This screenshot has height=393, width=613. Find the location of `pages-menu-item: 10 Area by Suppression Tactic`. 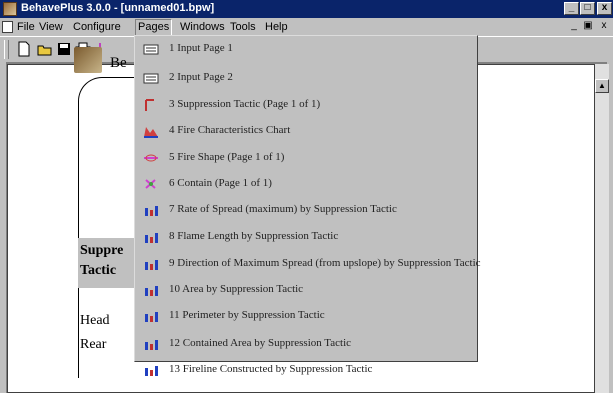

pages-menu-item: 10 Area by Suppression Tactic is located at coordinates (306, 290).